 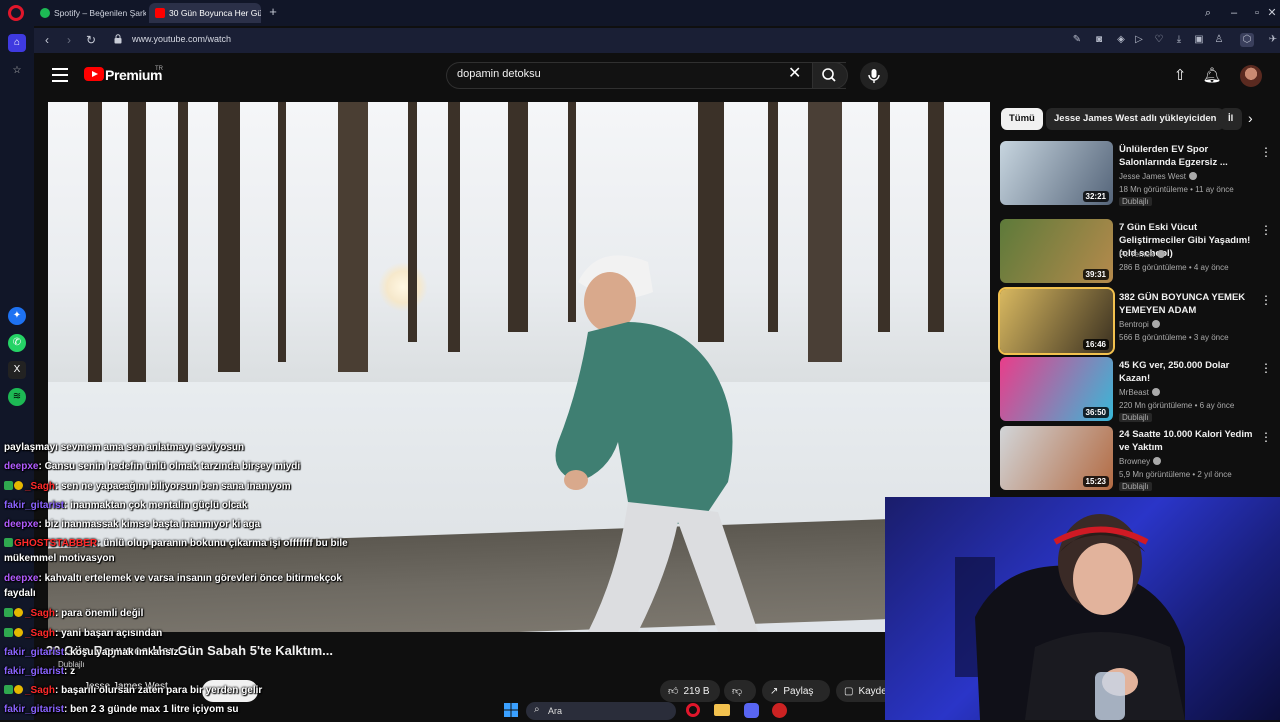 What do you see at coordinates (124, 652) in the screenshot?
I see `chat-text: koşu yapmak imkansız` at bounding box center [124, 652].